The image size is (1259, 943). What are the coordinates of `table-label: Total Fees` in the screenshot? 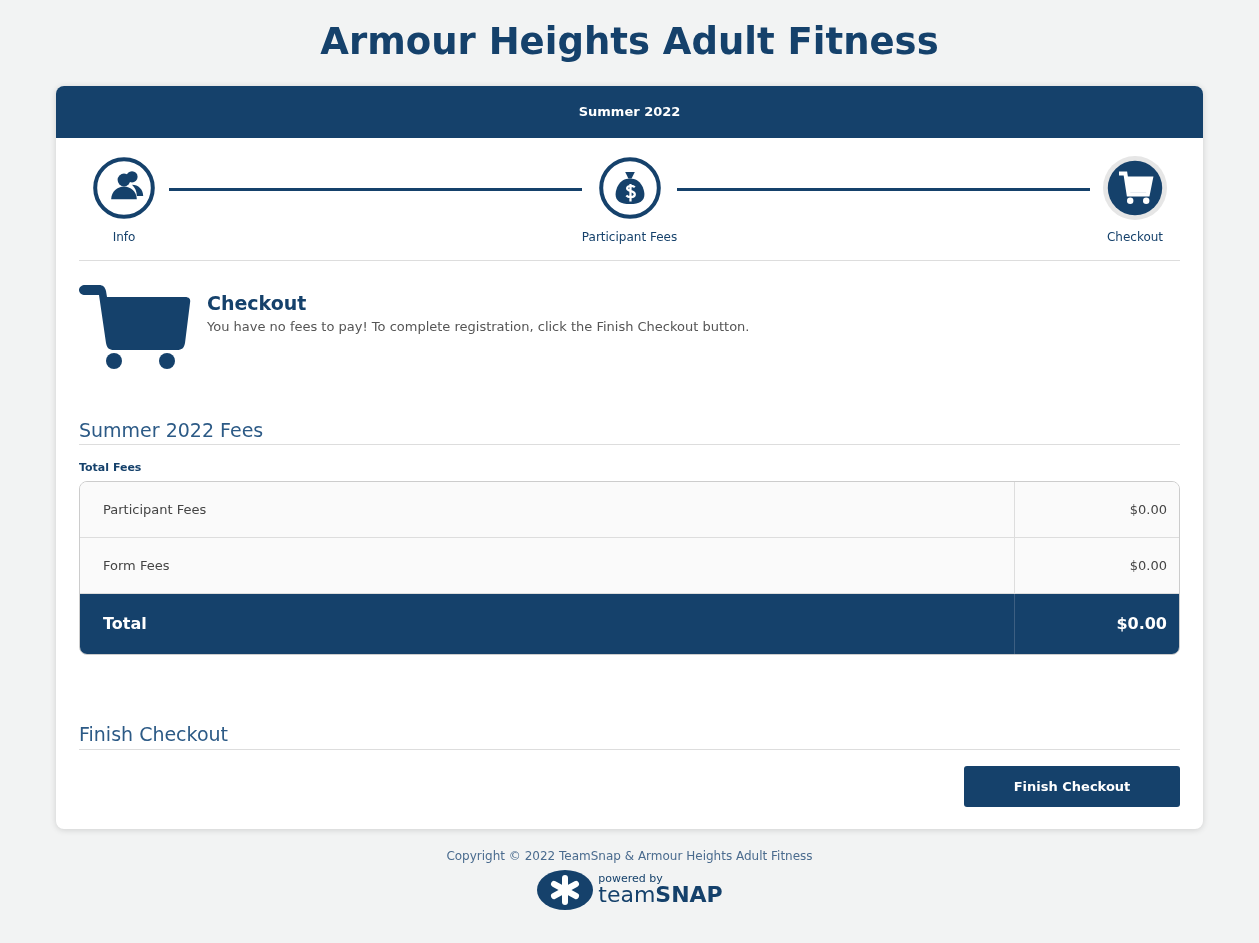 It's located at (110, 468).